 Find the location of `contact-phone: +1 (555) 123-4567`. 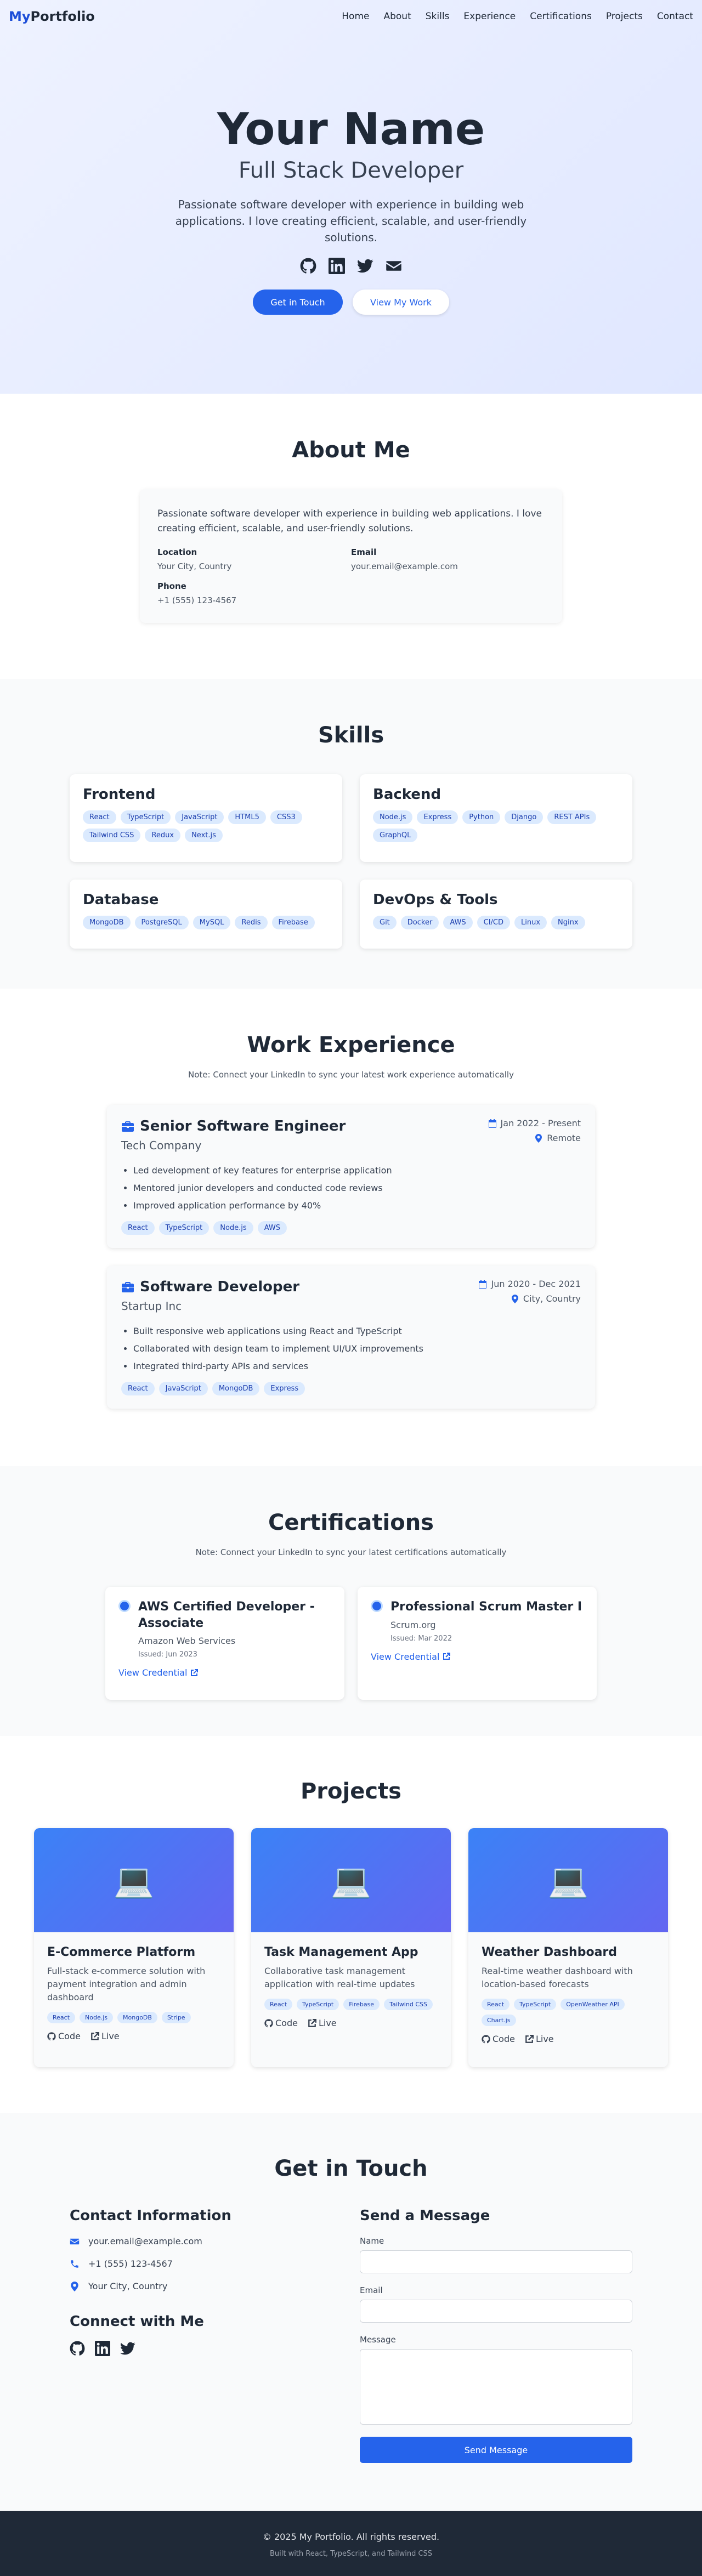

contact-phone: +1 (555) 123-4567 is located at coordinates (206, 2264).